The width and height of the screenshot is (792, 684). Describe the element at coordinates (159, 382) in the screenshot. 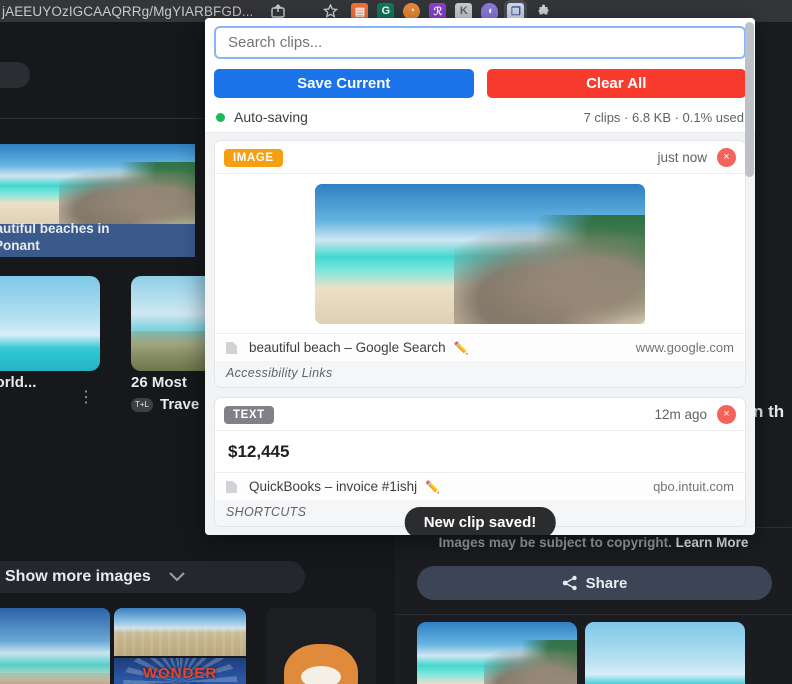

I see `image-card-label-26-most: 26 Most` at that location.